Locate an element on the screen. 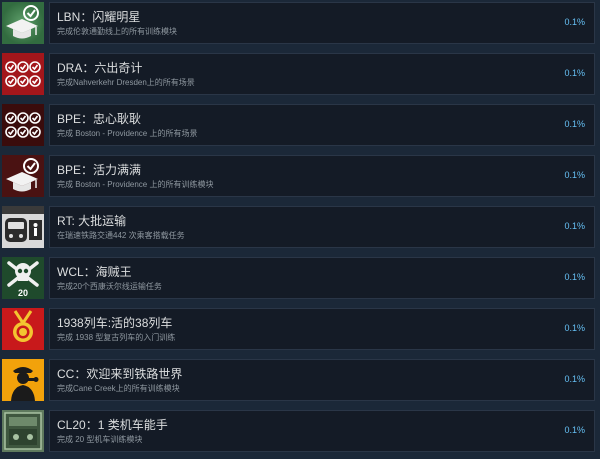 This screenshot has width=600, height=459. achievement-row: CL20：1 类机车能手 完成 20 型机车训练模块 0.1% is located at coordinates (300, 433).